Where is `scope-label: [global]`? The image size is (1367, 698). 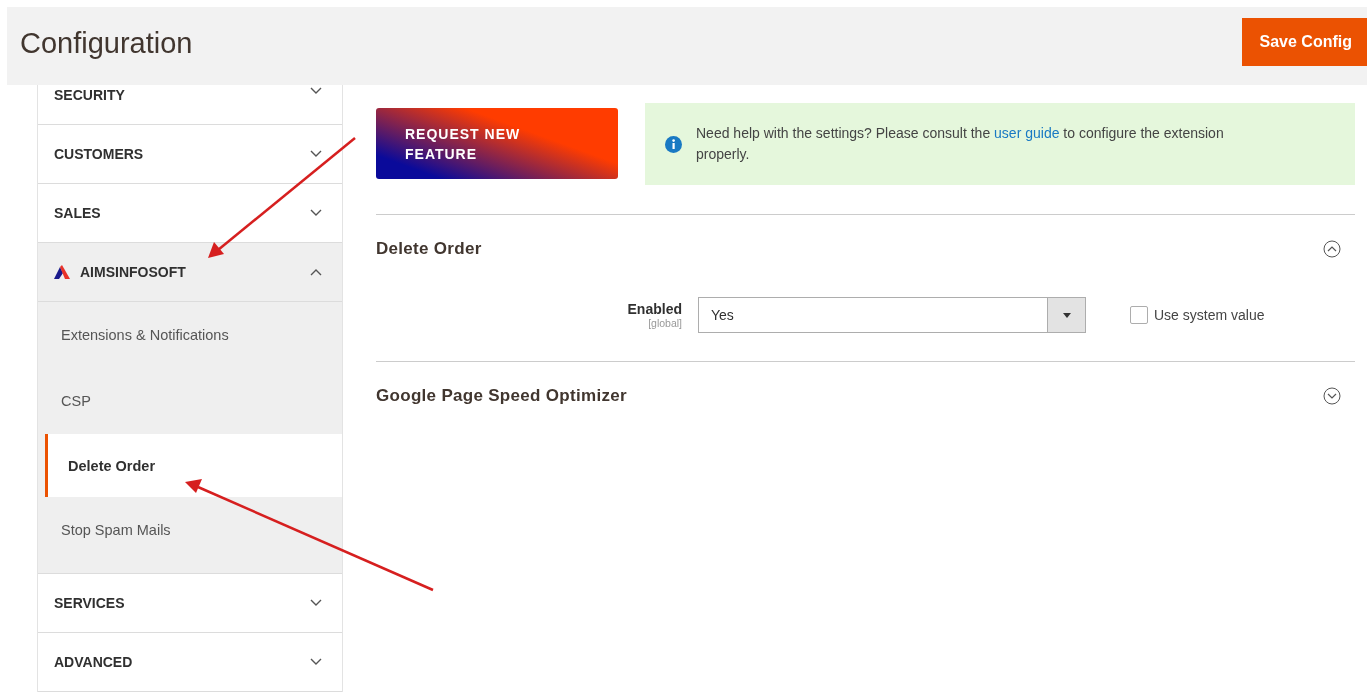 scope-label: [global] is located at coordinates (665, 323).